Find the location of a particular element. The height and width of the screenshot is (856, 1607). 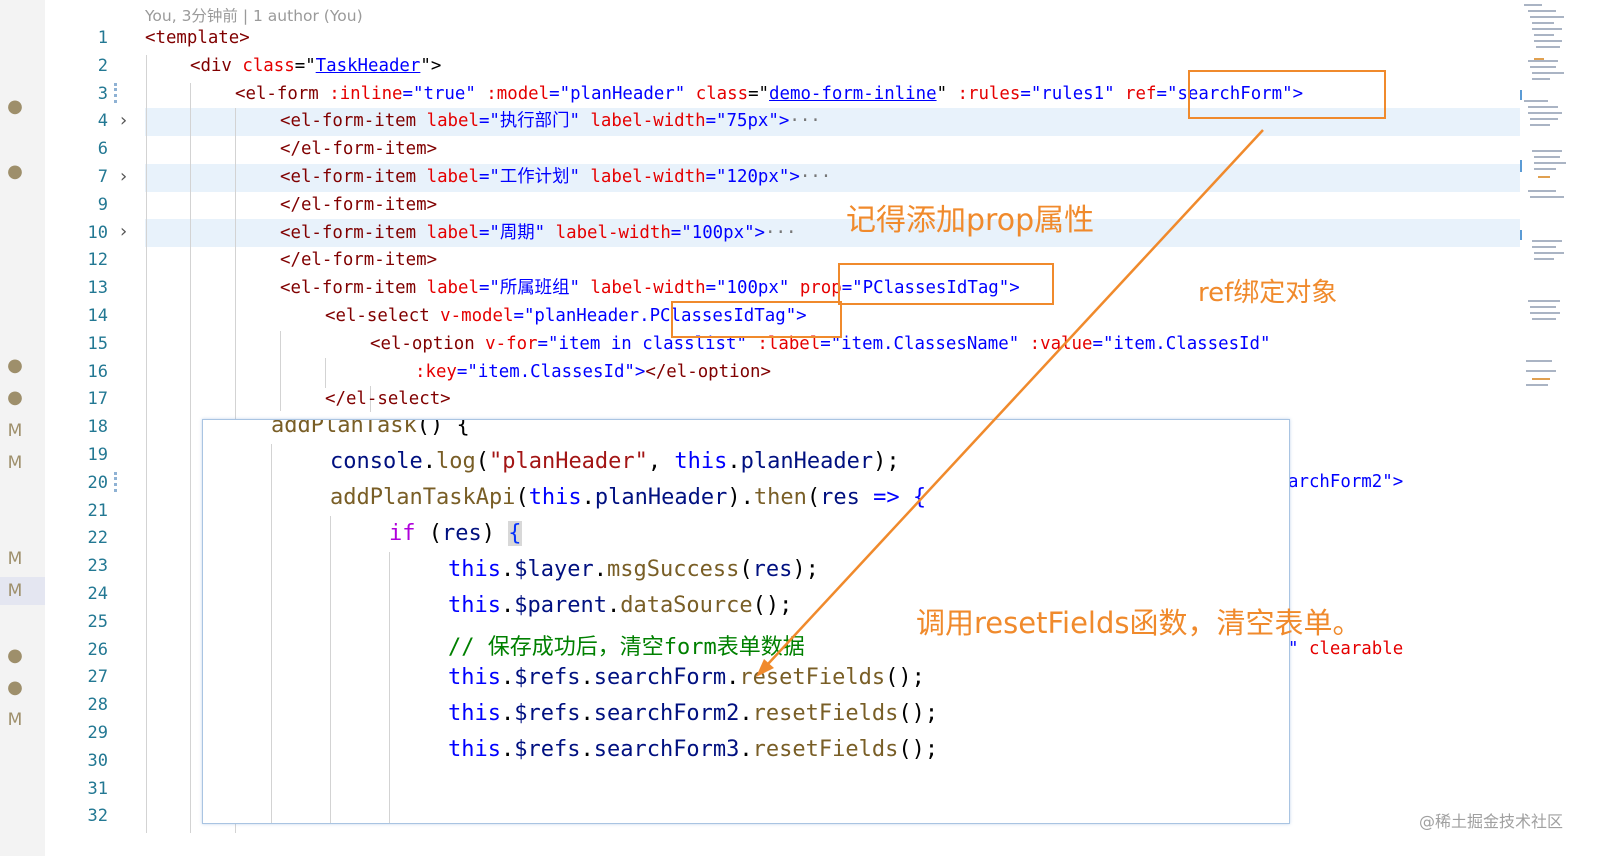

minimap is located at coordinates (1543, 205).